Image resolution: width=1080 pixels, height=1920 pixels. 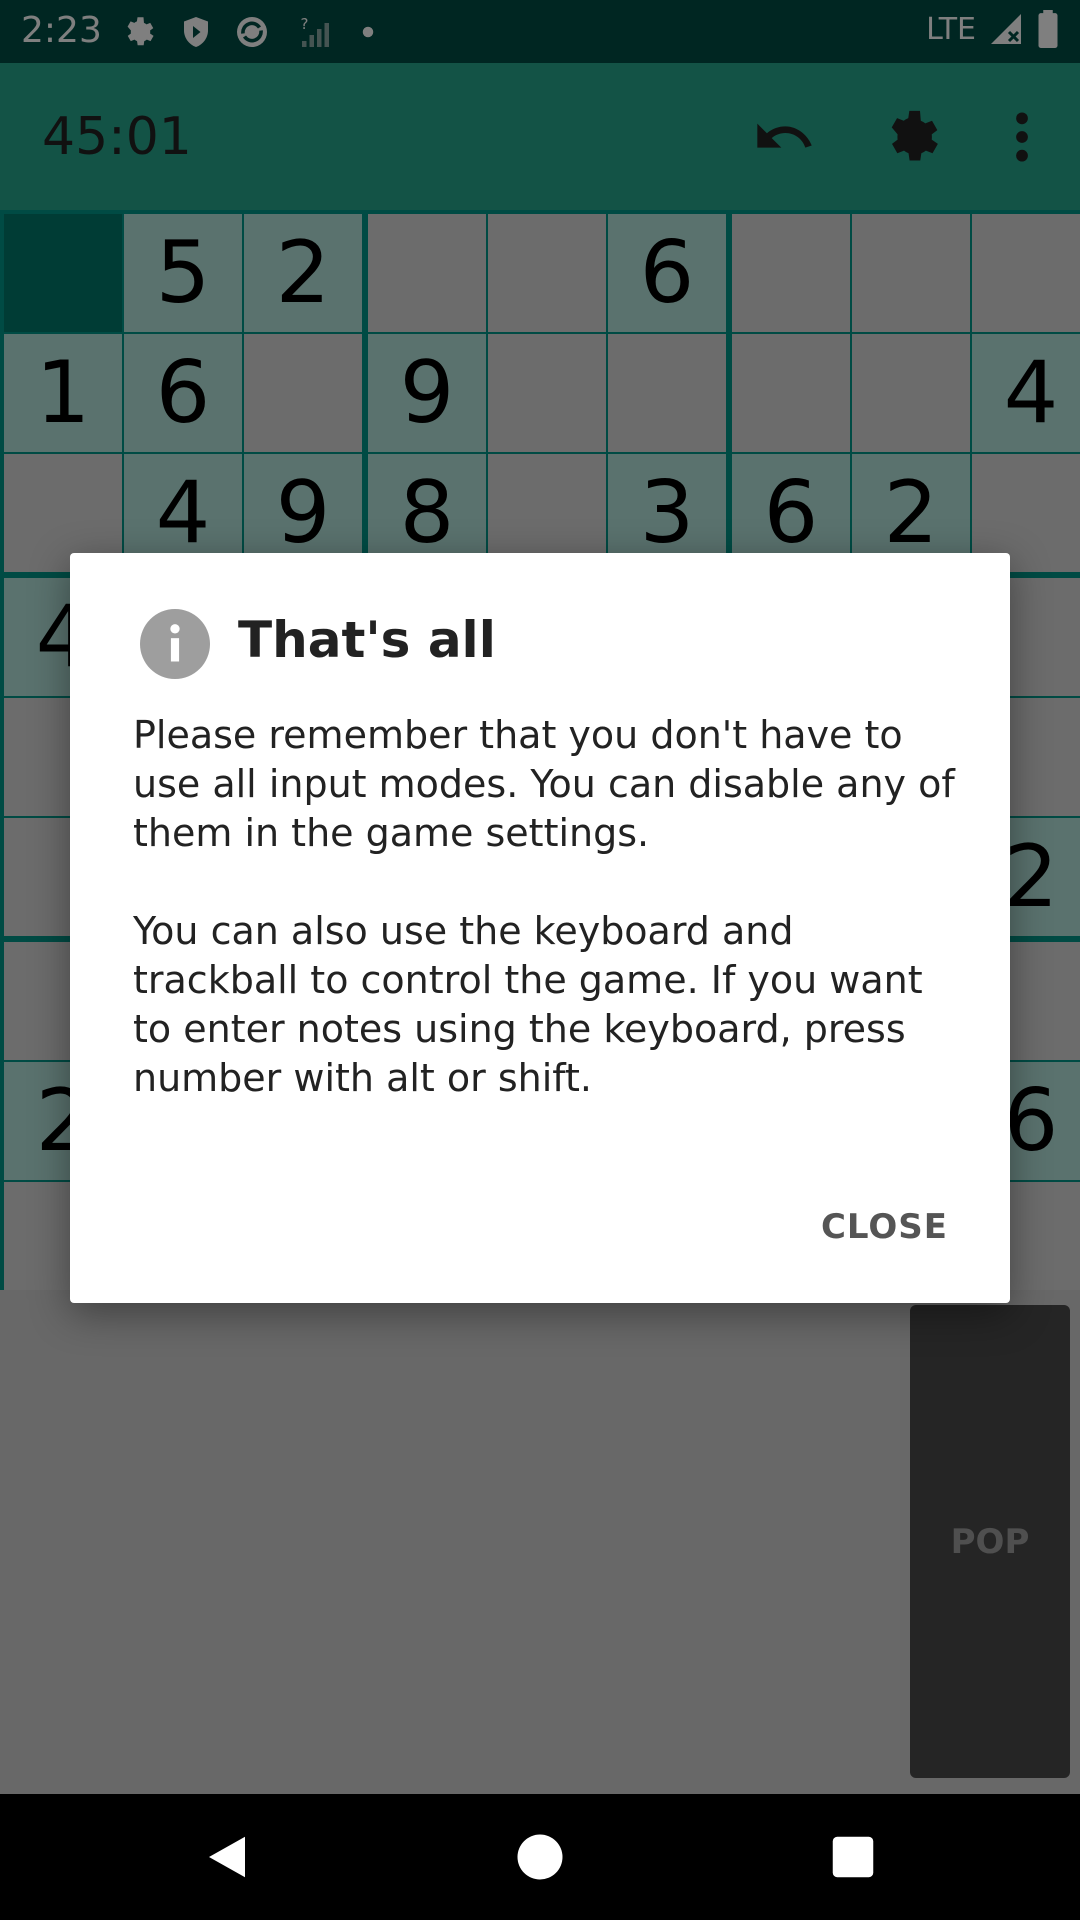 What do you see at coordinates (175, 644) in the screenshot?
I see `info-icon` at bounding box center [175, 644].